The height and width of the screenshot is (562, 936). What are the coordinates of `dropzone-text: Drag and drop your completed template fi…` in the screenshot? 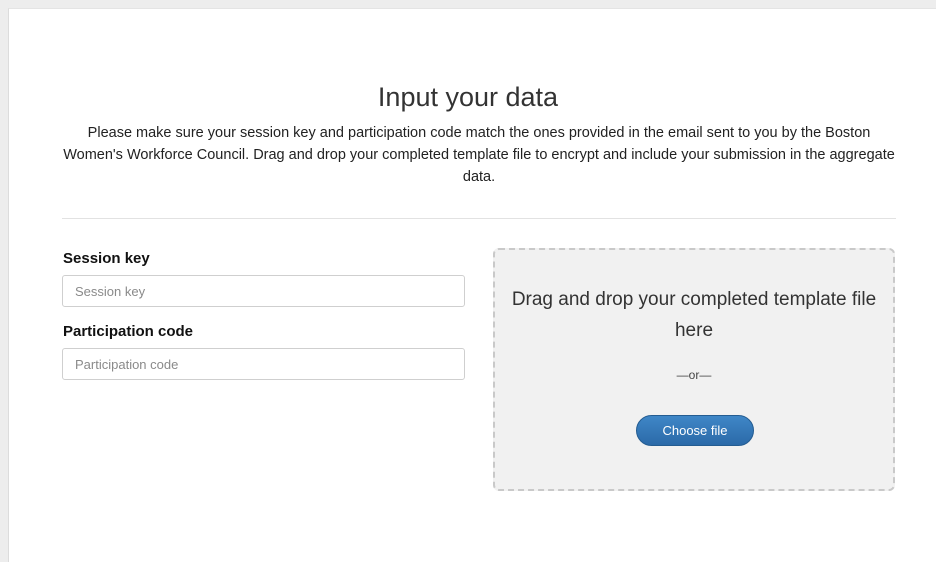 It's located at (694, 315).